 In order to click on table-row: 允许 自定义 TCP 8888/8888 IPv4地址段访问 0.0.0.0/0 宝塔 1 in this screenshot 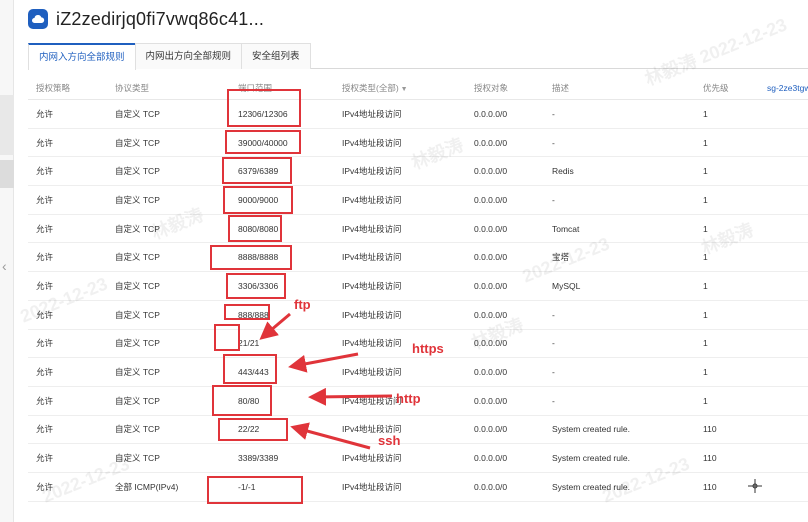, I will do `click(418, 258)`.